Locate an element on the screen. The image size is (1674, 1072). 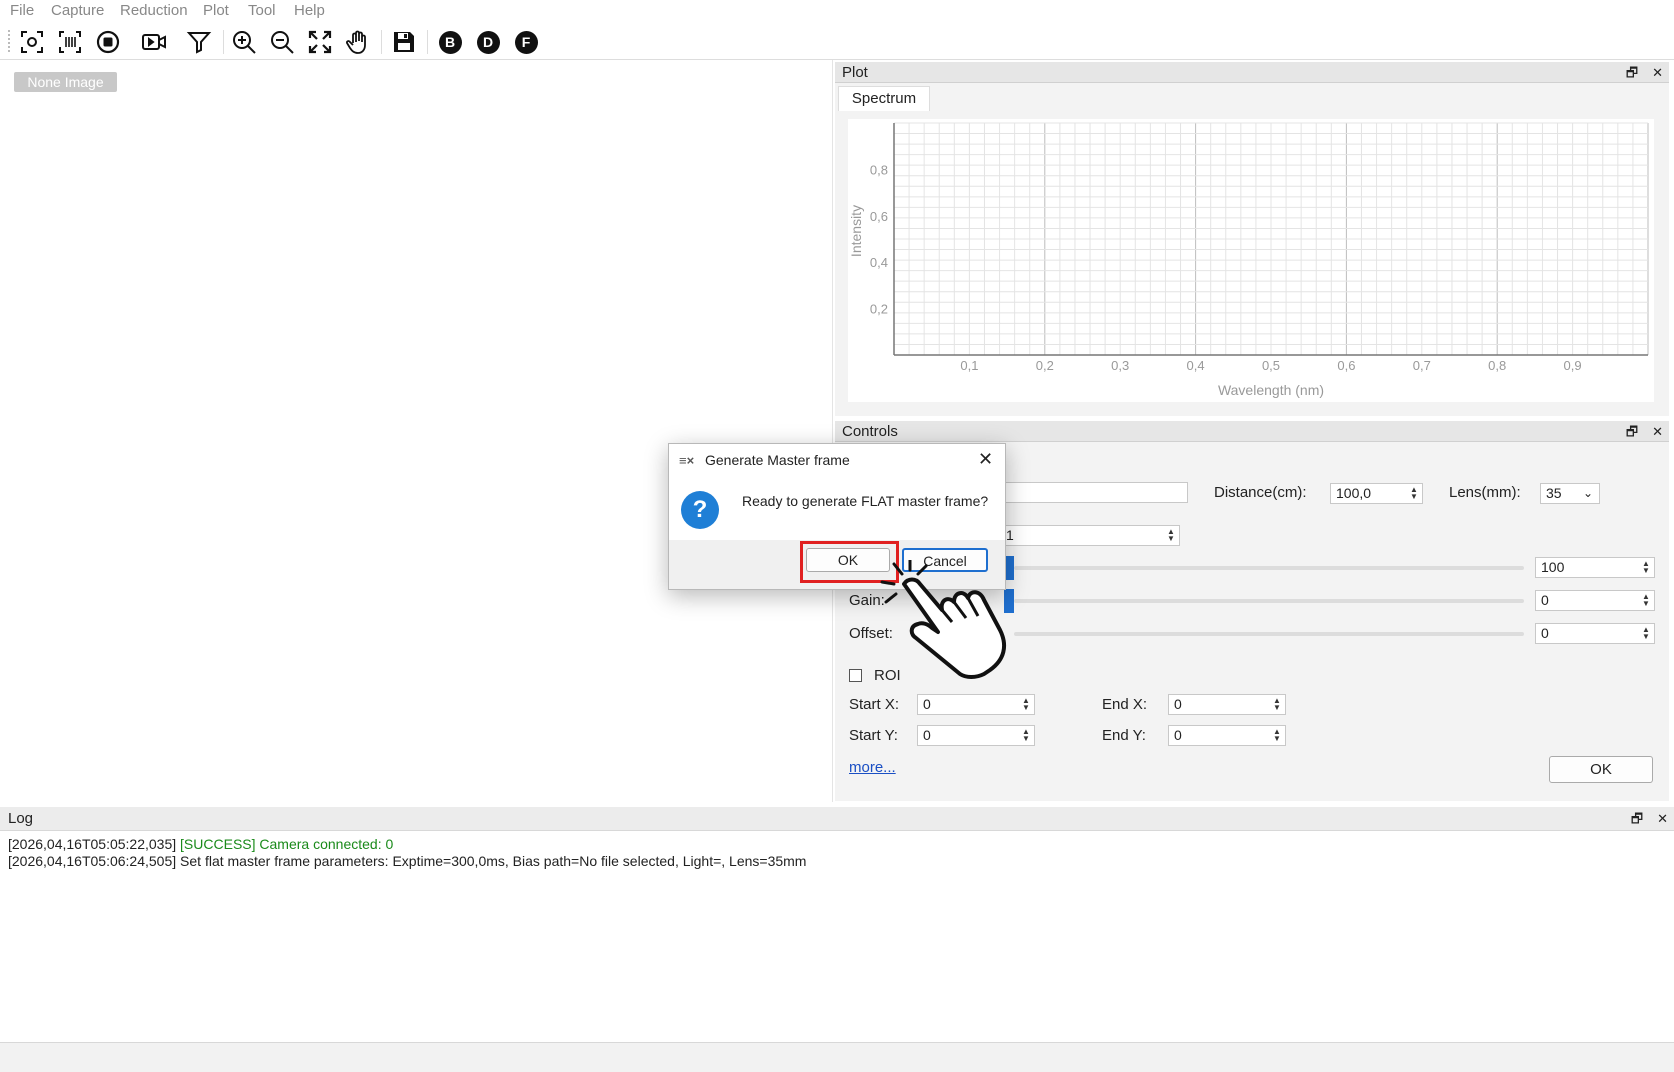
filter-icon is located at coordinates (199, 42).